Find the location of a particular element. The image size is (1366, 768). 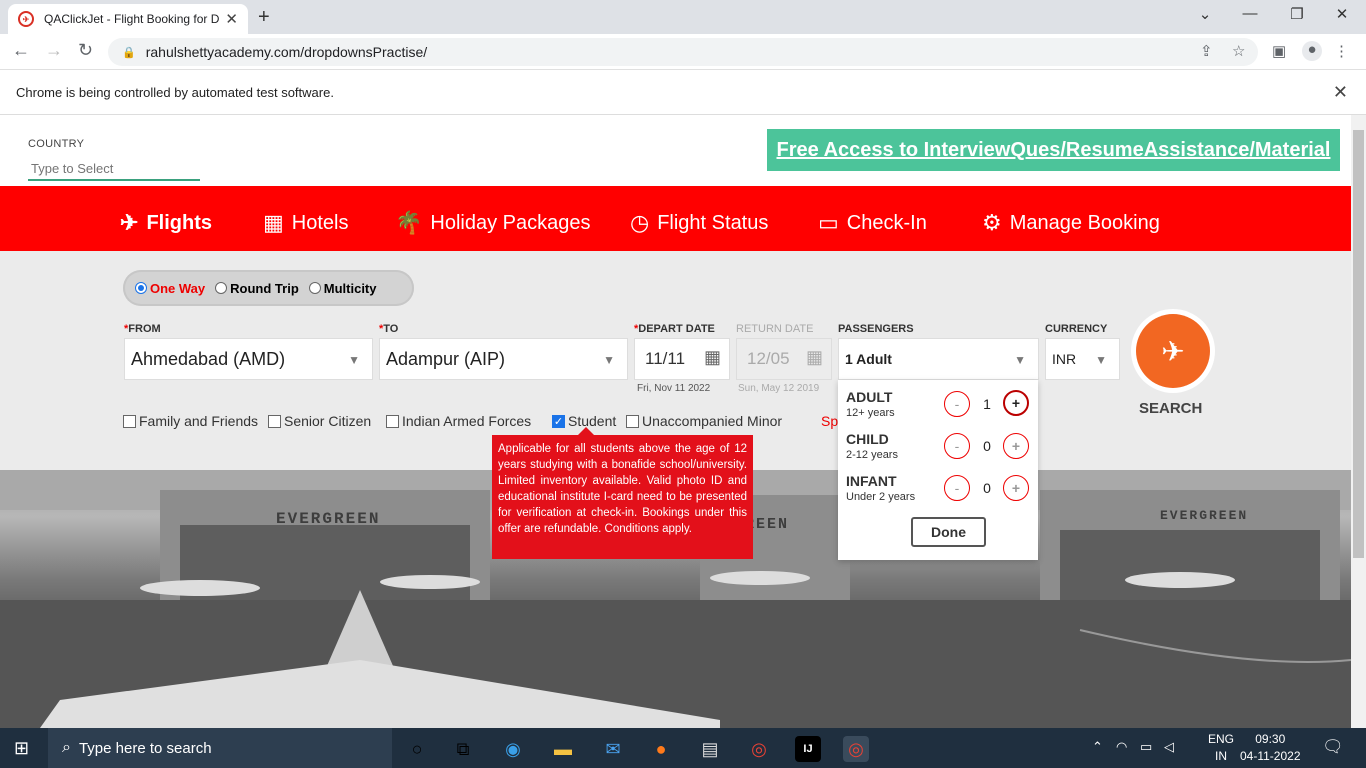

nav-check-in-label: Check-In is located at coordinates (886, 222).